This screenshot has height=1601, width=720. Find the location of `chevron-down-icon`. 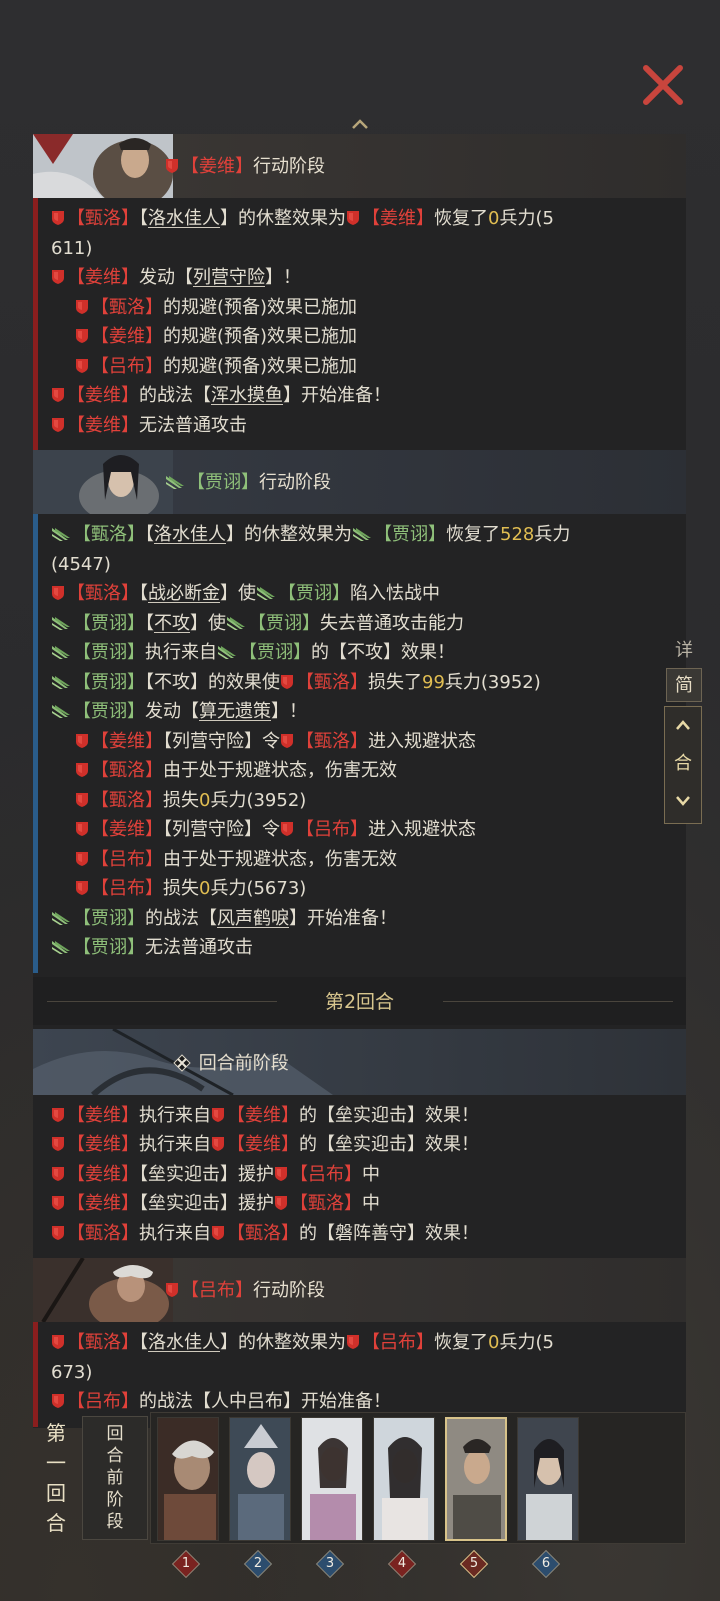

chevron-down-icon is located at coordinates (683, 802).